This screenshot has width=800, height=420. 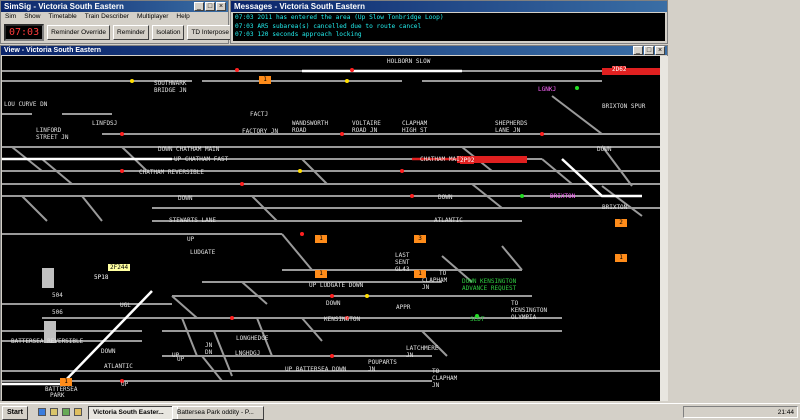 I want to click on diagram-label: ADVANCE REQUEST, so click(x=489, y=288).